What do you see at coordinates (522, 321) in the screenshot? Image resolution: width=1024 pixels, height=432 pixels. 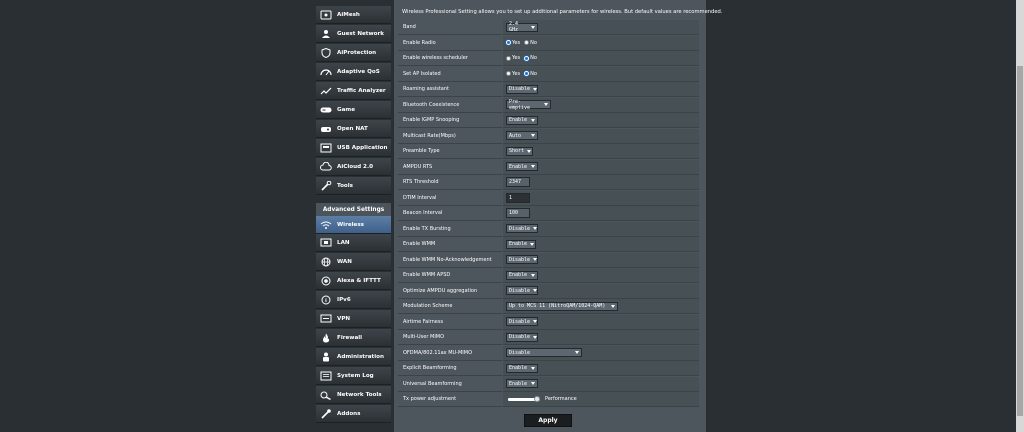 I see `airtime-fairness-select: Disable` at bounding box center [522, 321].